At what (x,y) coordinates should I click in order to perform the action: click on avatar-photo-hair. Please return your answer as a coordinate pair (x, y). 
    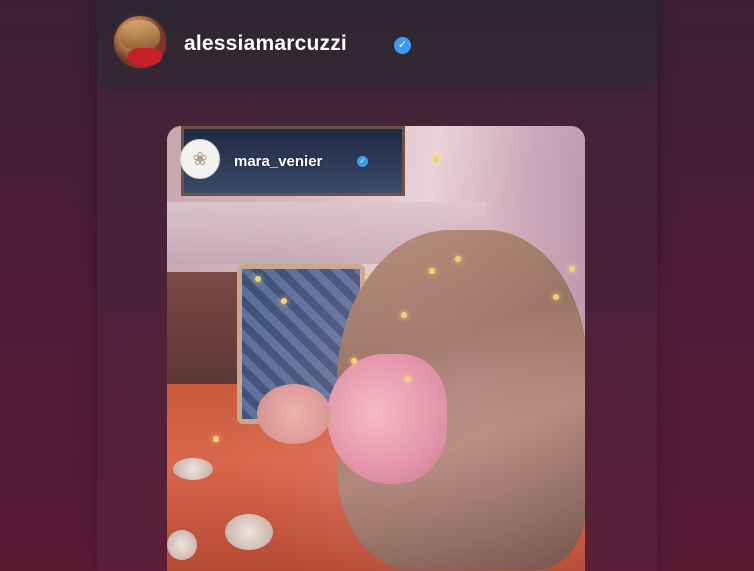
    Looking at the image, I should click on (140, 35).